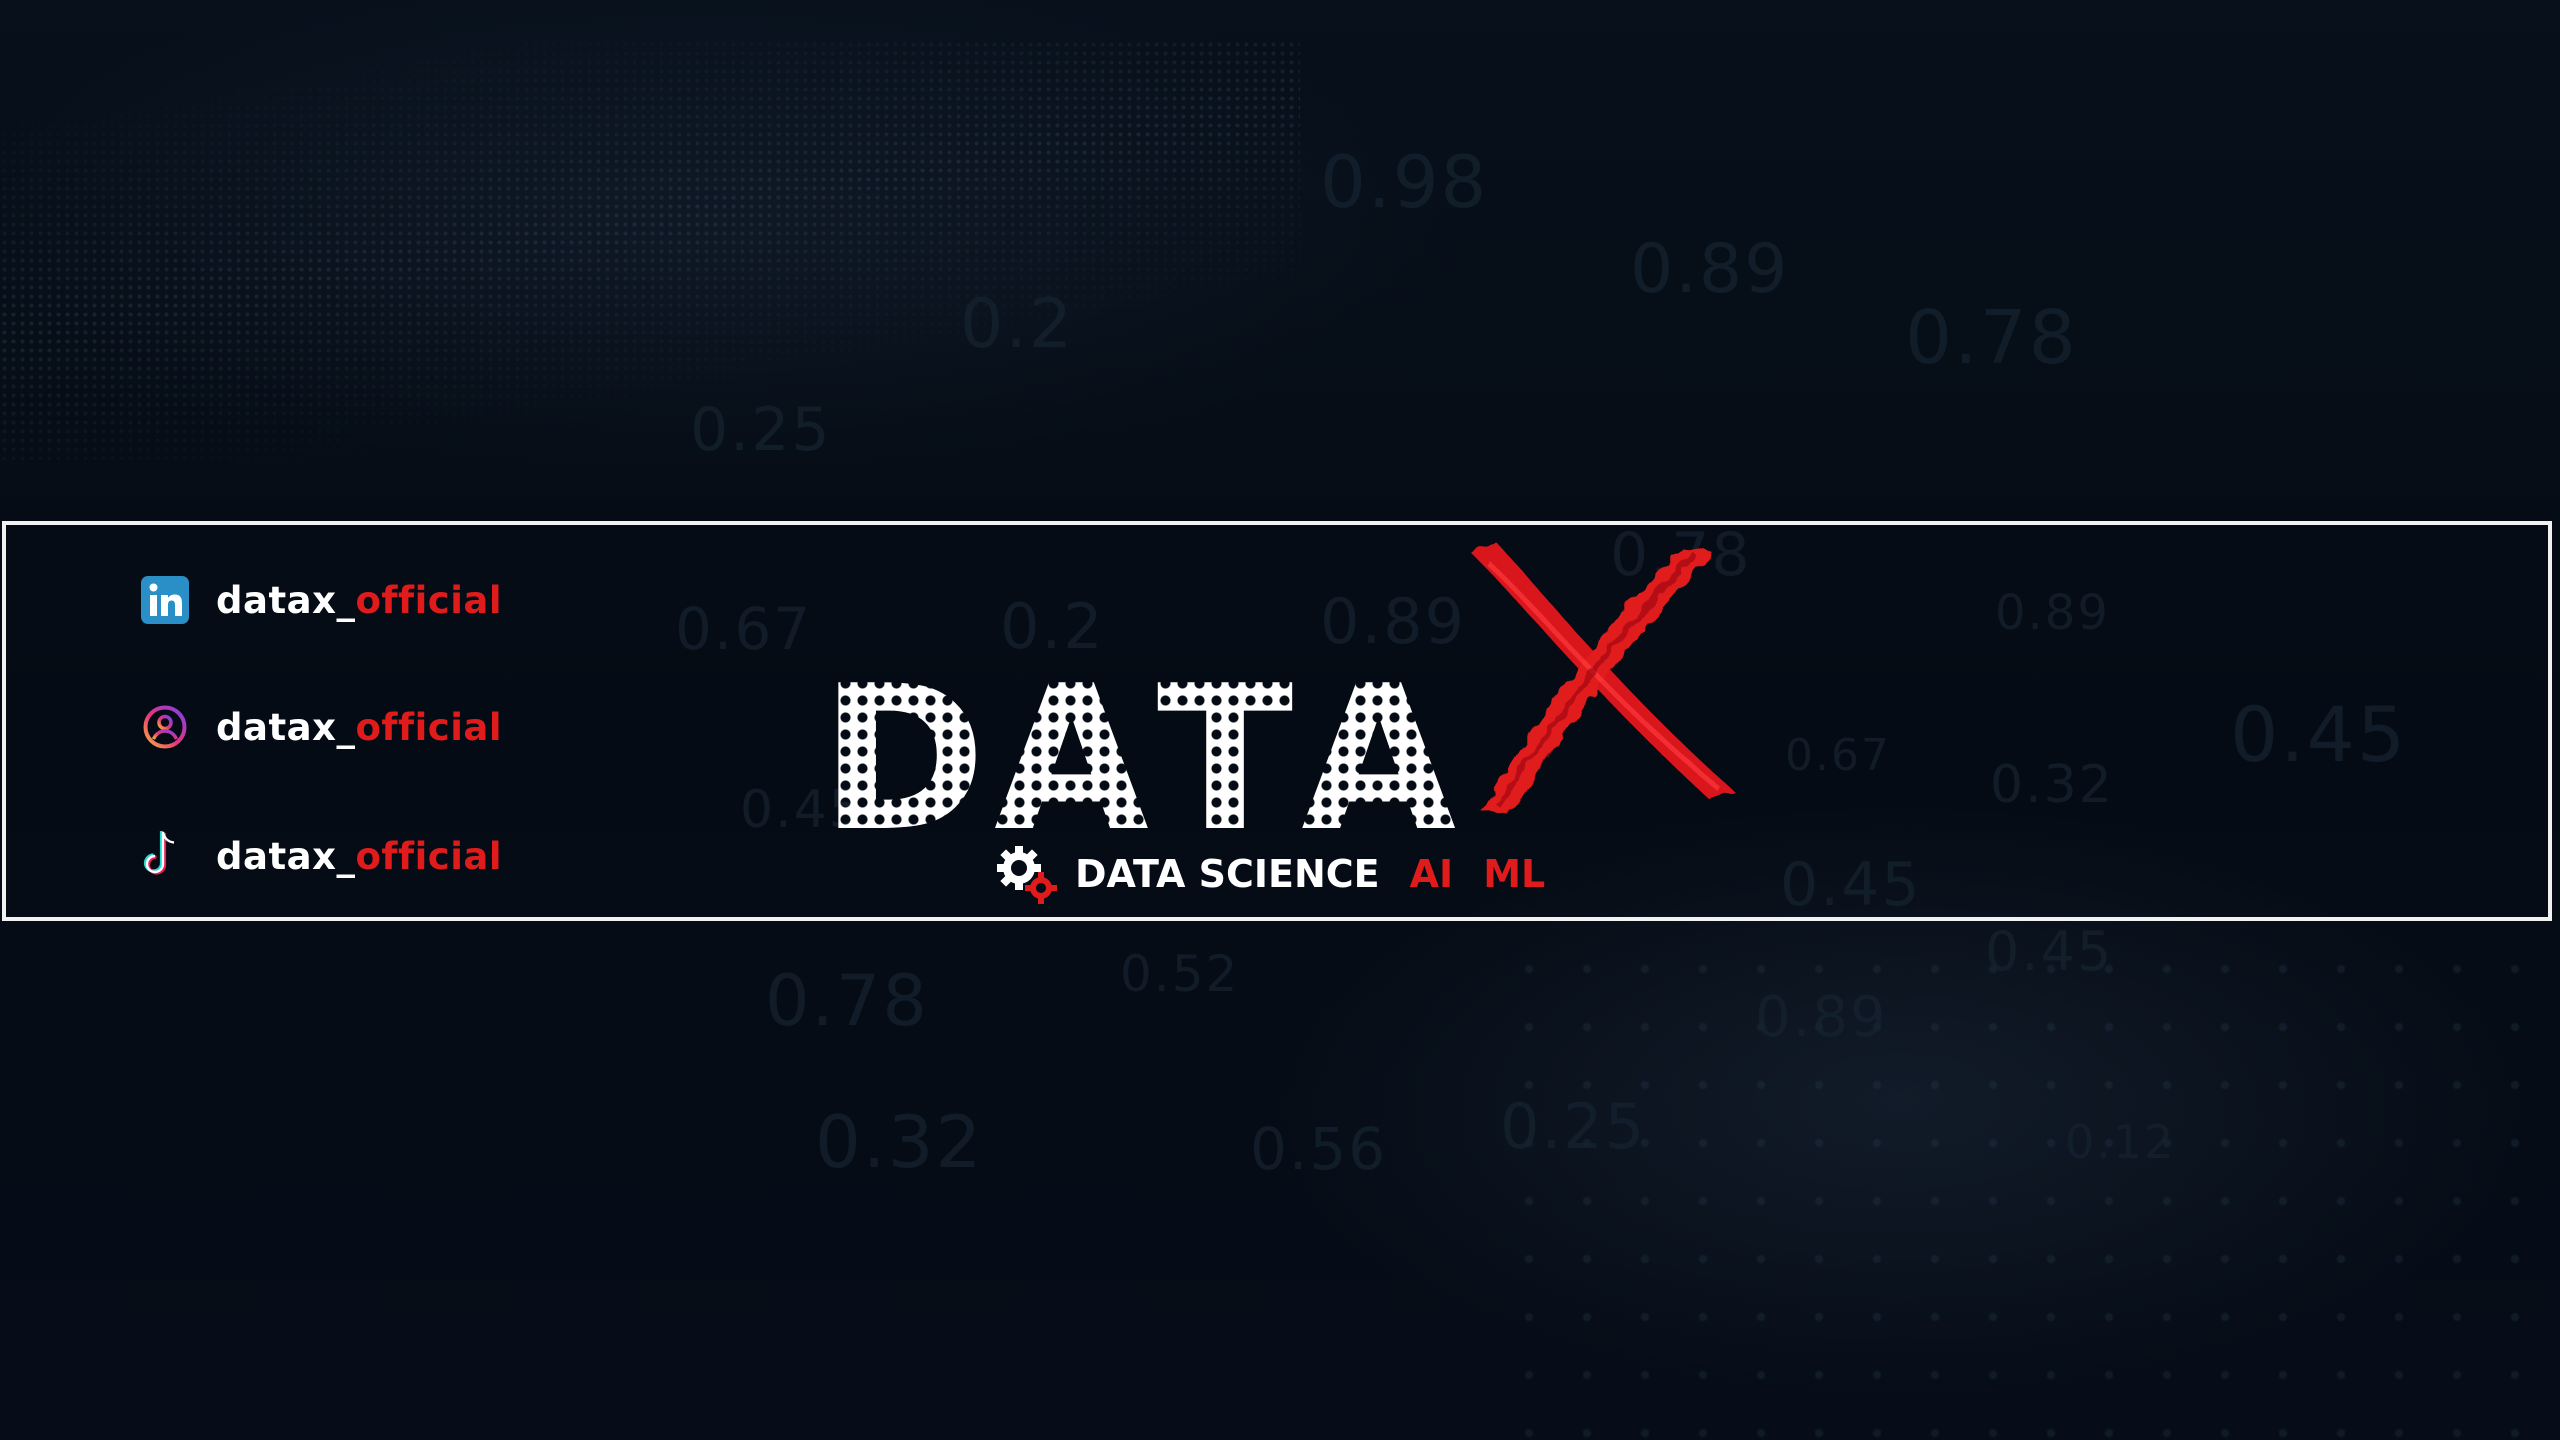 The image size is (2560, 1440). I want to click on linkedin-handle: datax_official, so click(359, 600).